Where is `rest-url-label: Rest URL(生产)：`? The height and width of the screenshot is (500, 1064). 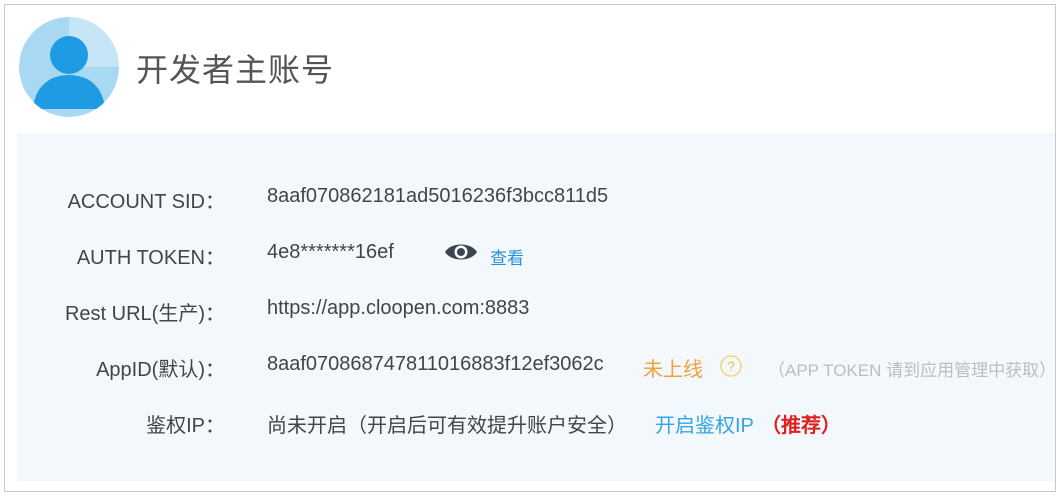 rest-url-label: Rest URL(生产)： is located at coordinates (144, 314).